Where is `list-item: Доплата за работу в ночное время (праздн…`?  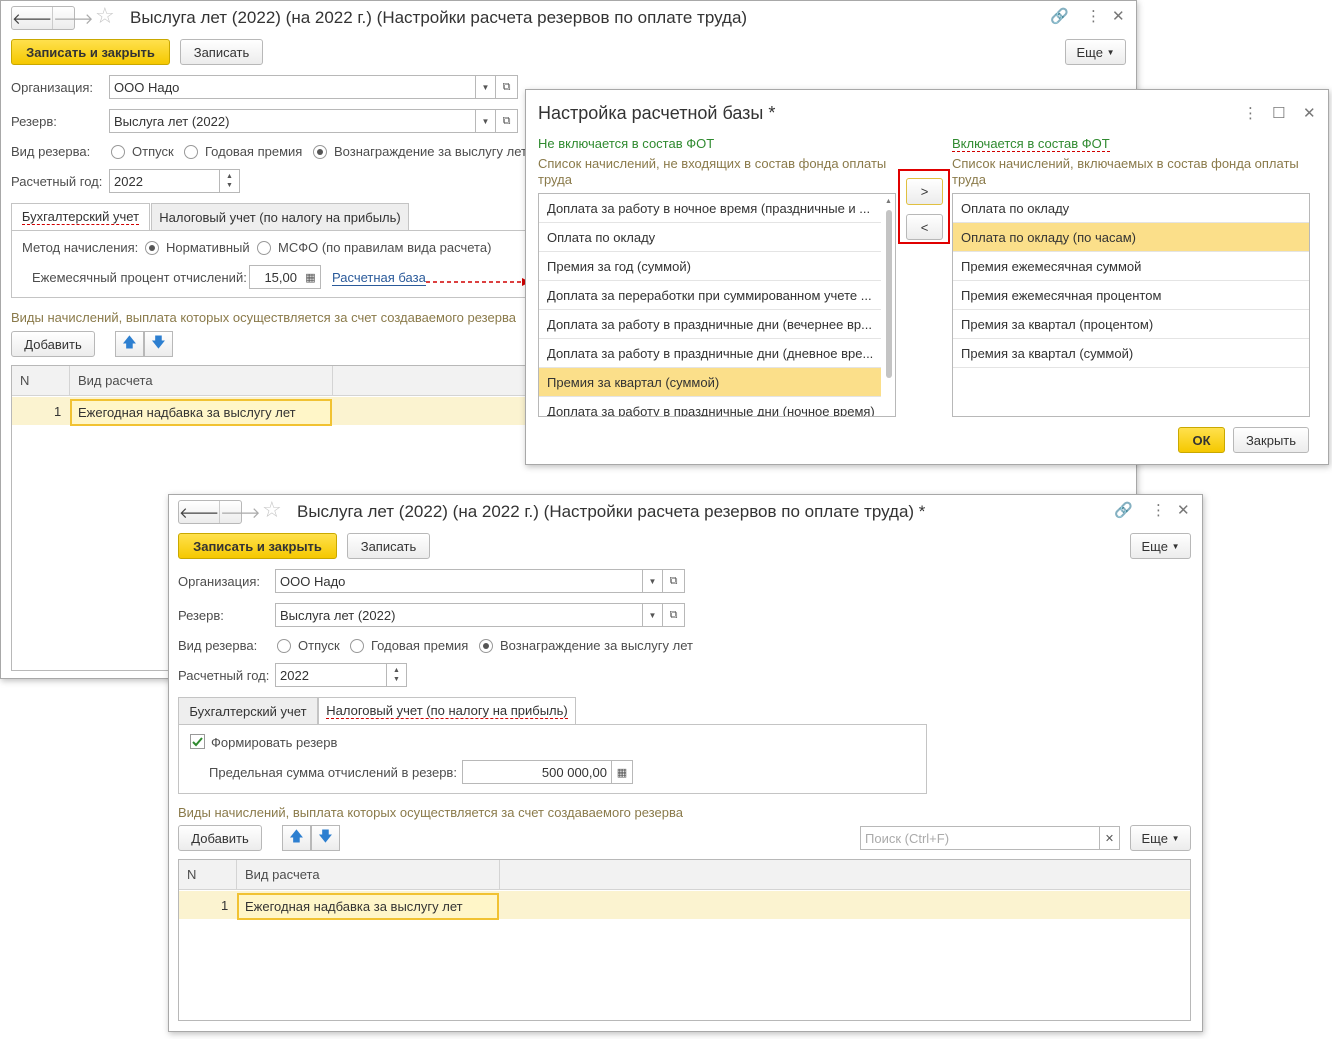 list-item: Доплата за работу в ночное время (праздн… is located at coordinates (710, 208).